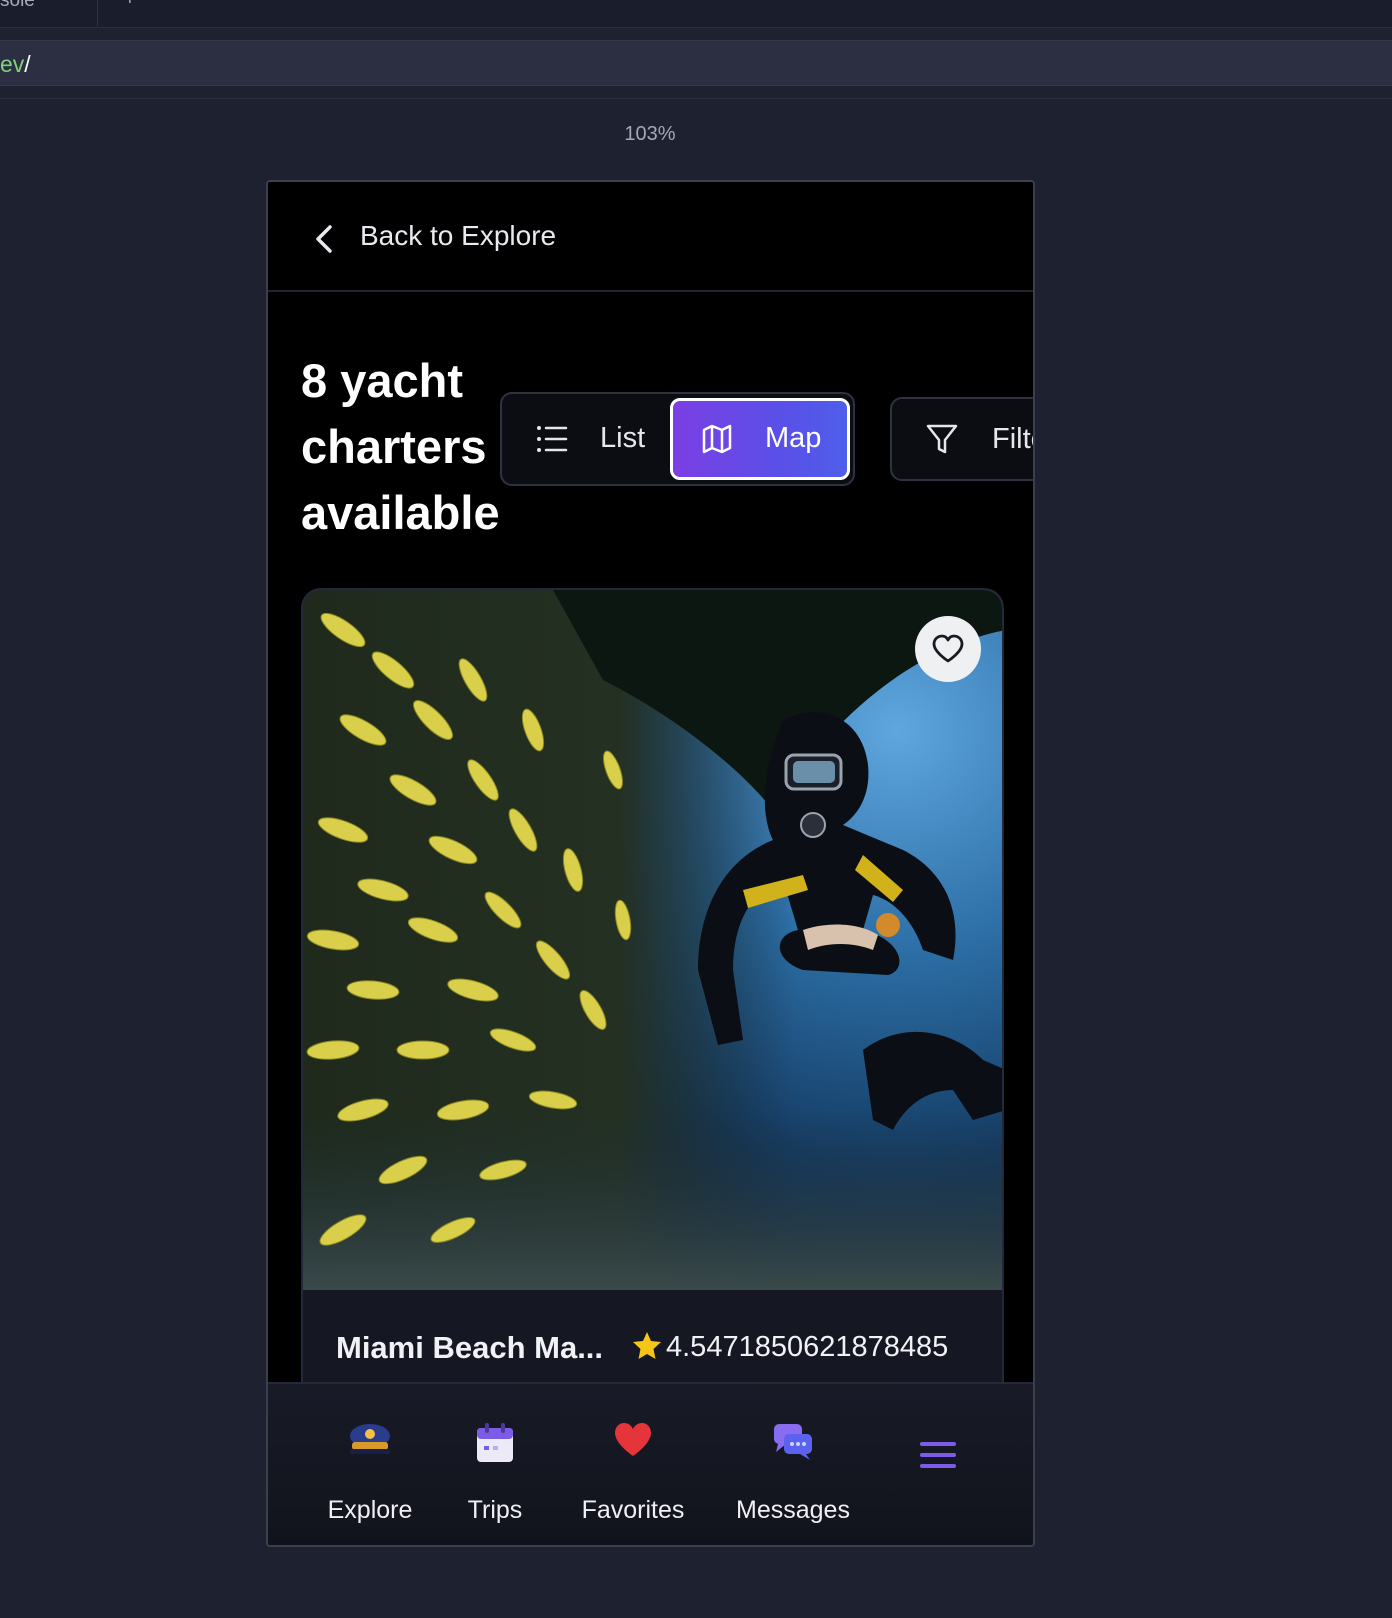 The image size is (1392, 1618). I want to click on map-icon, so click(717, 439).